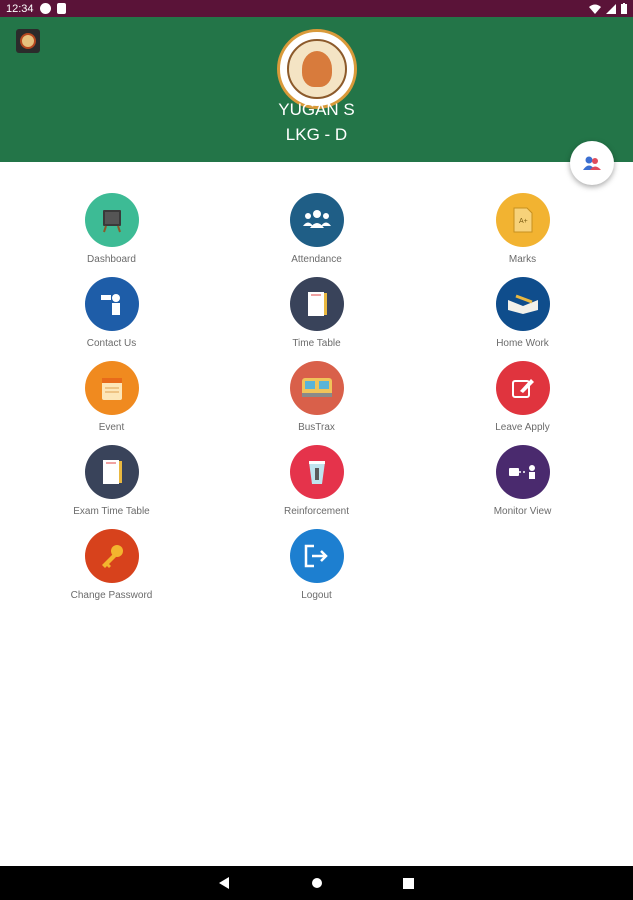  What do you see at coordinates (61, 8) in the screenshot?
I see `sim-card-icon` at bounding box center [61, 8].